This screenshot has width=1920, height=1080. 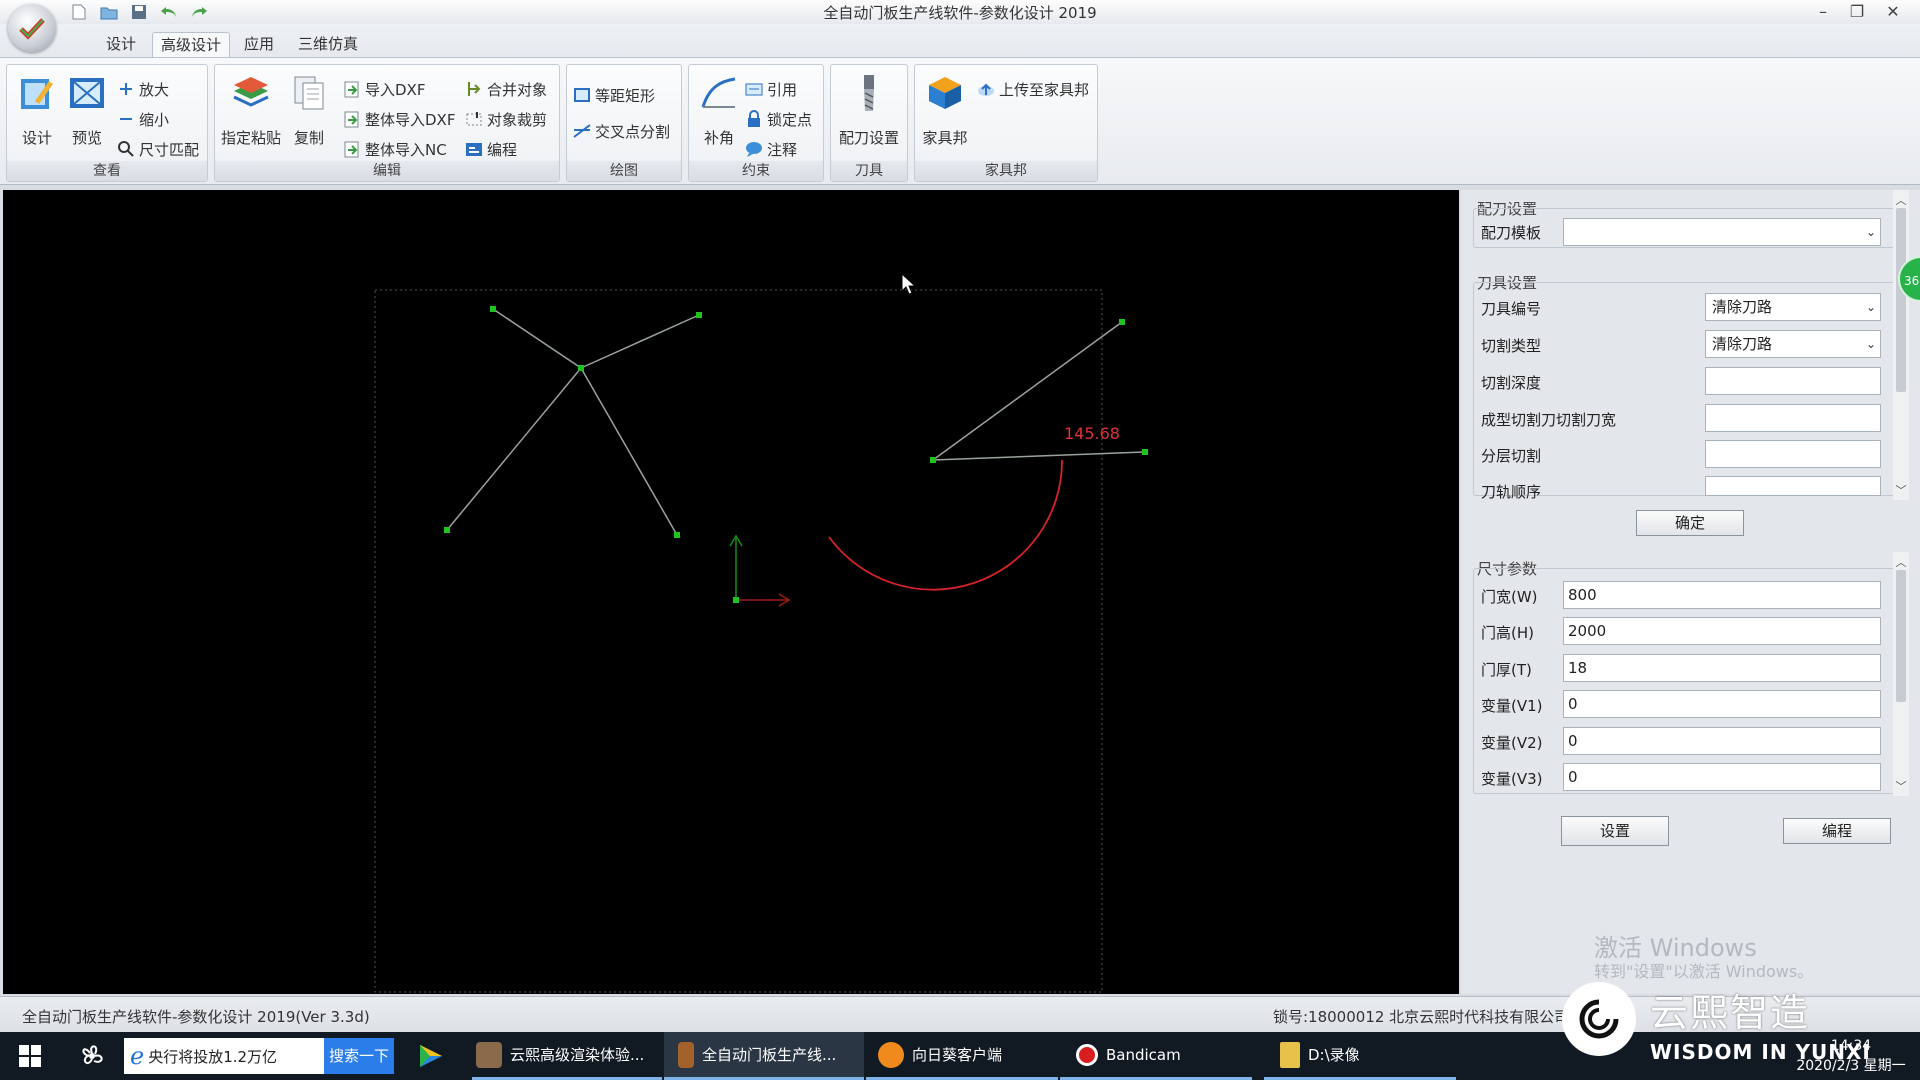 I want to click on import-dxf-button: 导入DXF, so click(x=384, y=89).